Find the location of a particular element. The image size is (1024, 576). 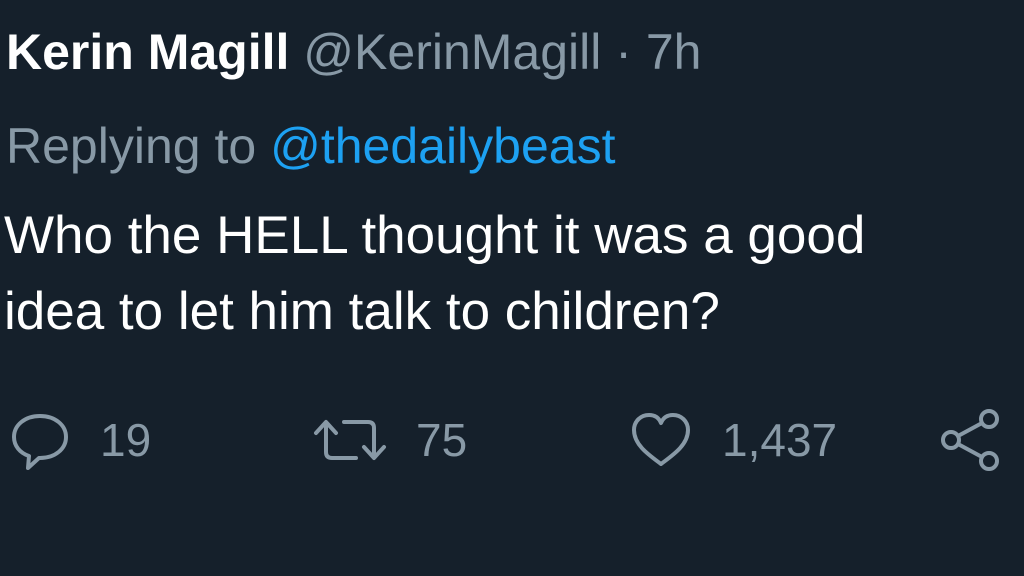

heart-icon is located at coordinates (661, 440).